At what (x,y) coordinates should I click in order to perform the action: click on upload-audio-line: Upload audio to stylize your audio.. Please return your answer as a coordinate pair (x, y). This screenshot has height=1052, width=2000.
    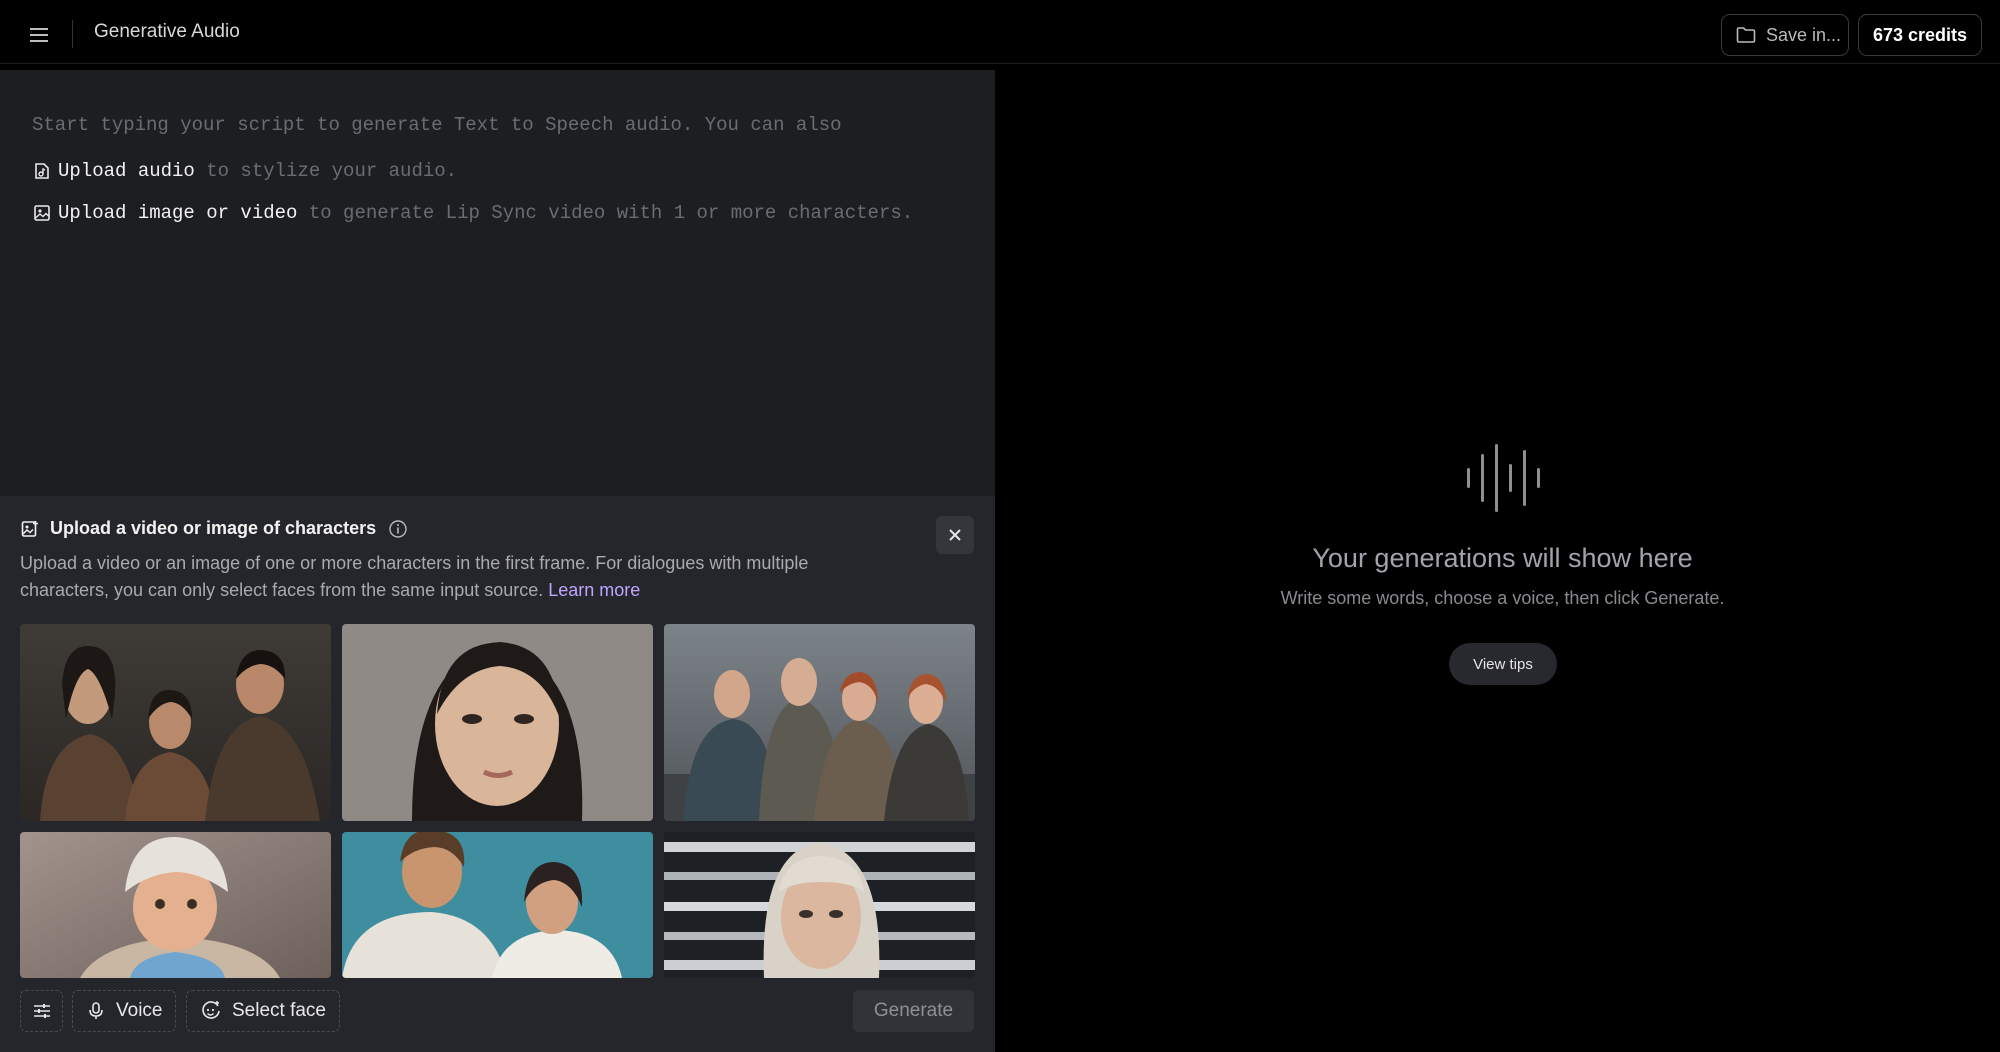
    Looking at the image, I should click on (244, 171).